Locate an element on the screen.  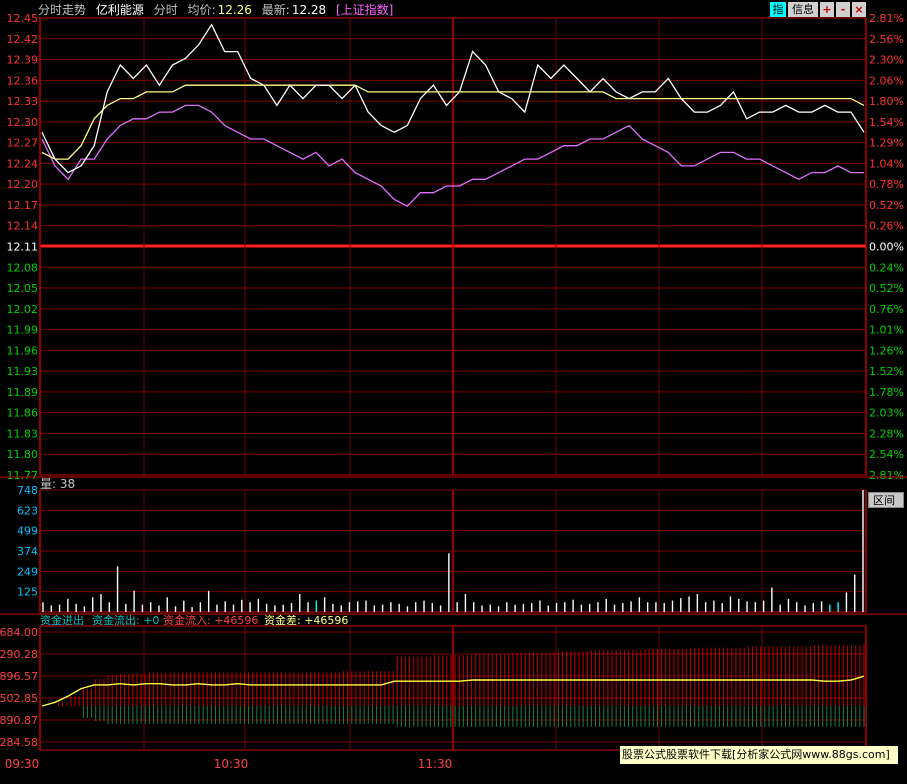
volume-tick-label: 748 is located at coordinates (27, 490).